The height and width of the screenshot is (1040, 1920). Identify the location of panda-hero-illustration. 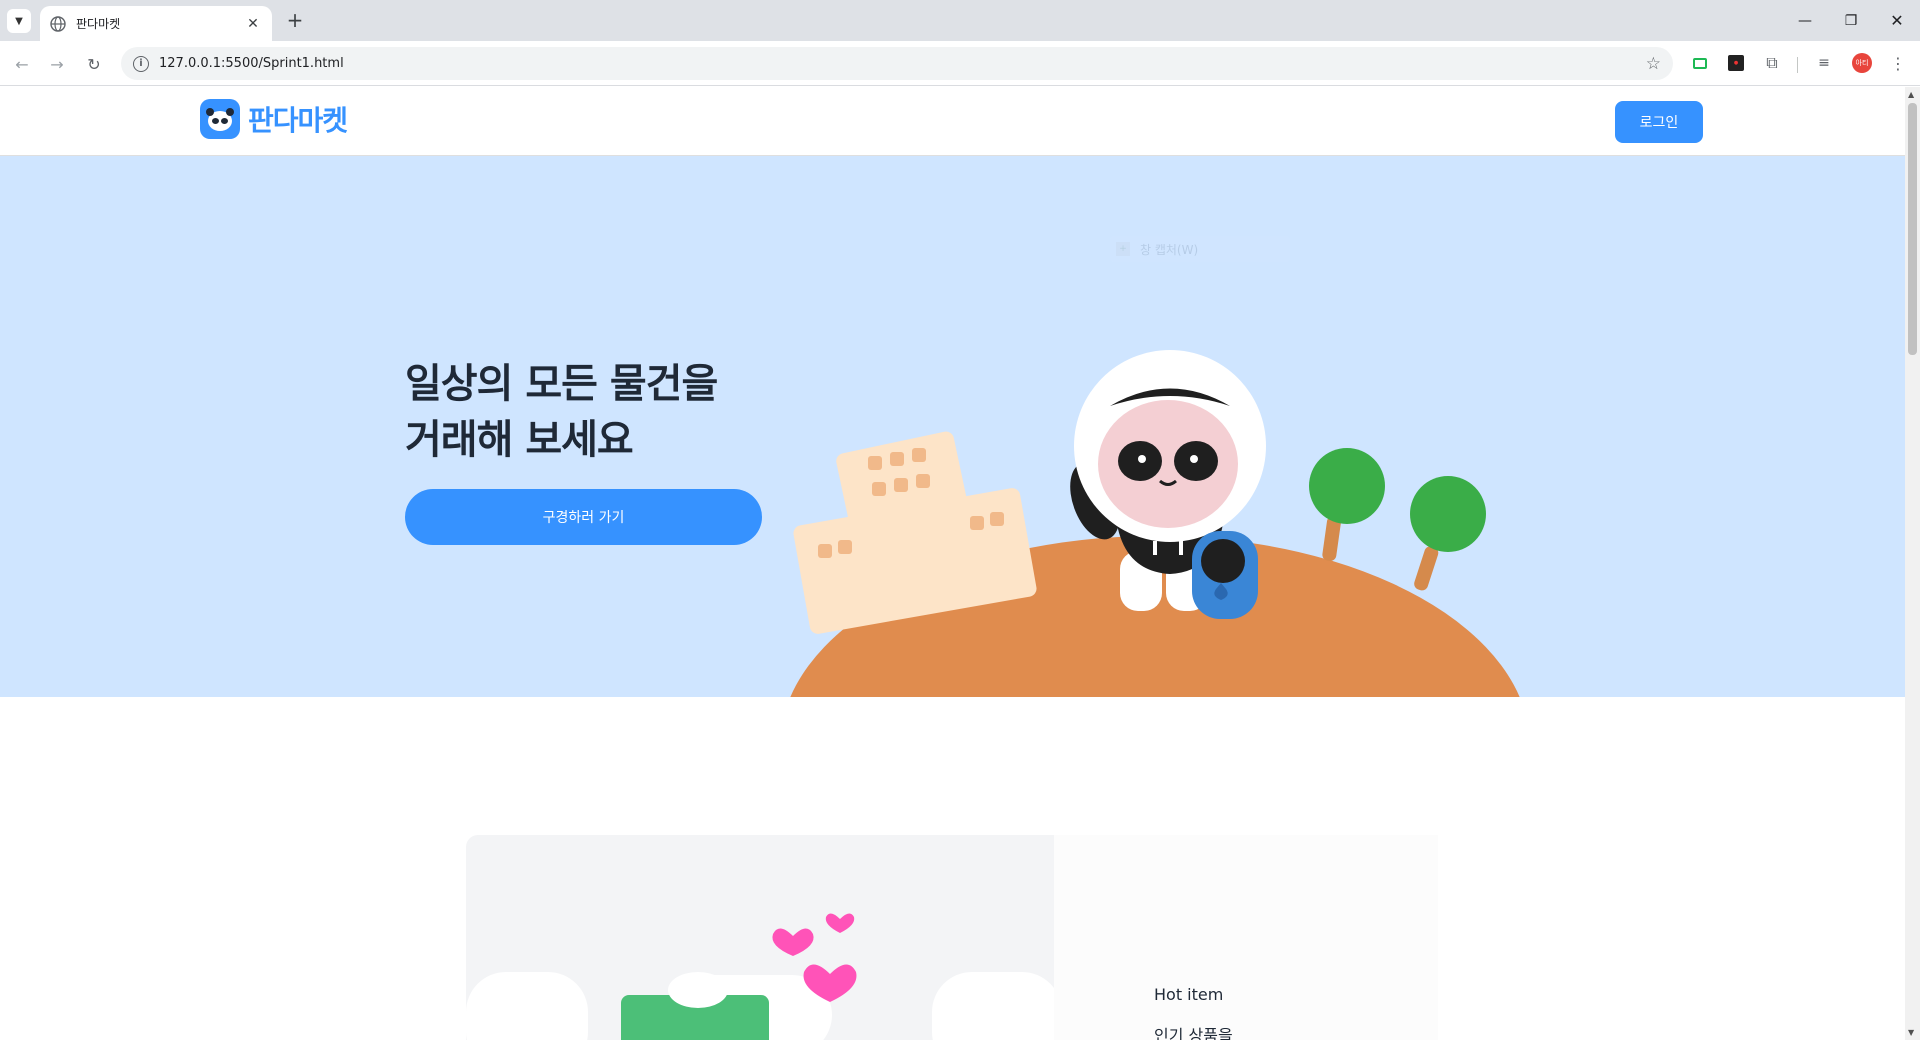
(1155, 523).